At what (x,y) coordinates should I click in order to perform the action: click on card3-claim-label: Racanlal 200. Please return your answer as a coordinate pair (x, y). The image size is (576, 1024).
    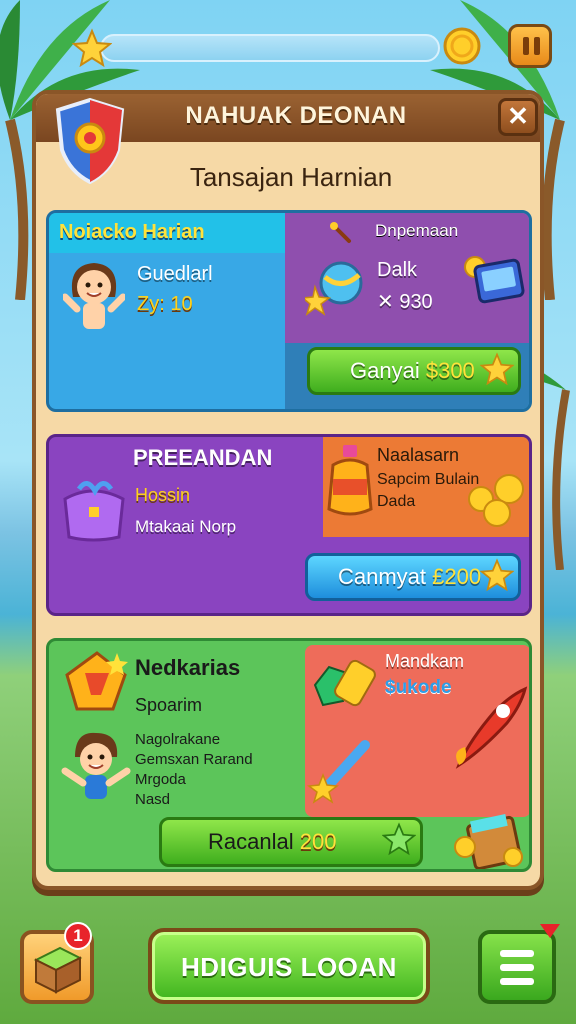
    Looking at the image, I should click on (272, 841).